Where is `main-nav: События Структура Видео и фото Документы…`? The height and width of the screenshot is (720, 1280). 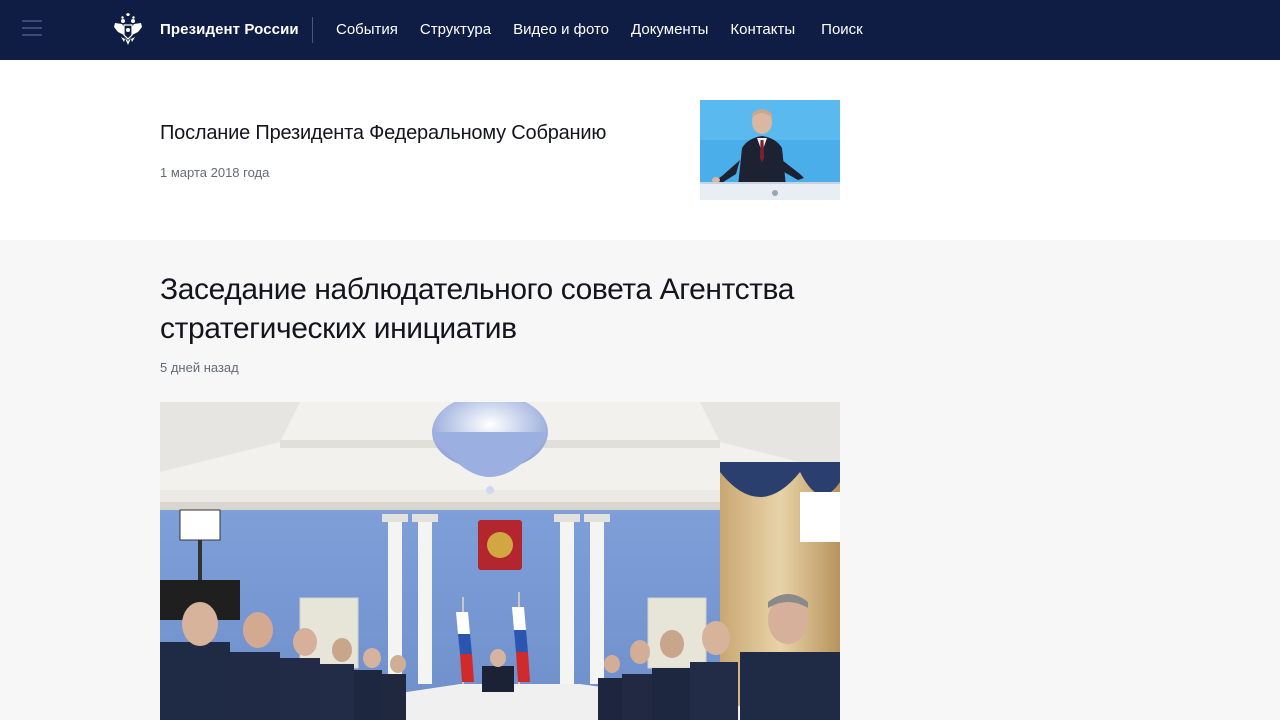 main-nav: События Структура Видео и фото Документы… is located at coordinates (610, 29).